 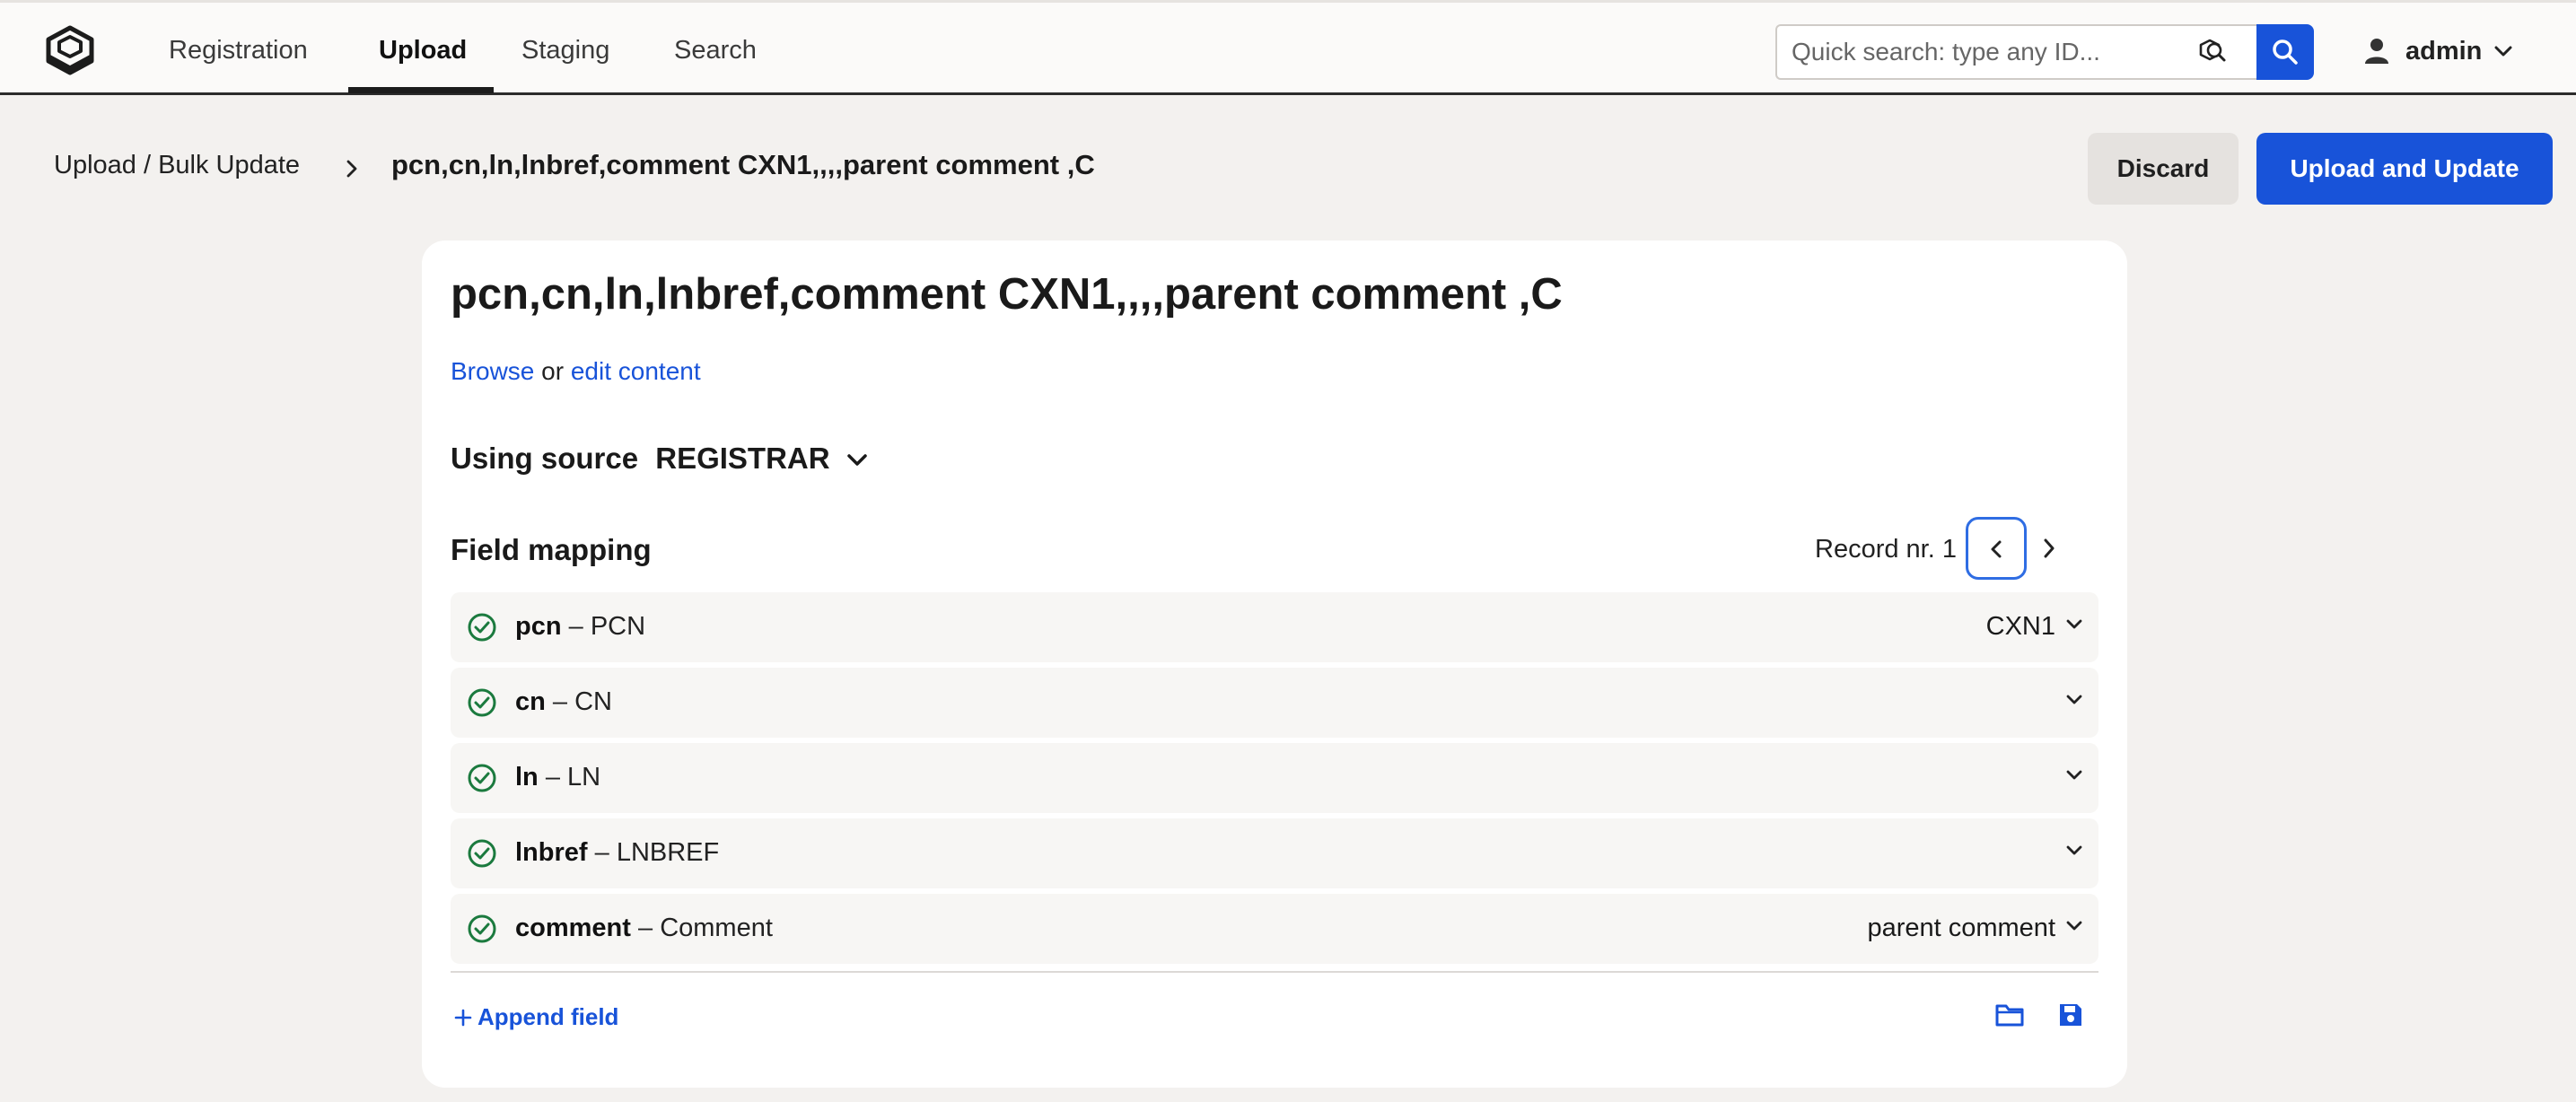 What do you see at coordinates (2444, 51) in the screenshot?
I see `user-name: admin` at bounding box center [2444, 51].